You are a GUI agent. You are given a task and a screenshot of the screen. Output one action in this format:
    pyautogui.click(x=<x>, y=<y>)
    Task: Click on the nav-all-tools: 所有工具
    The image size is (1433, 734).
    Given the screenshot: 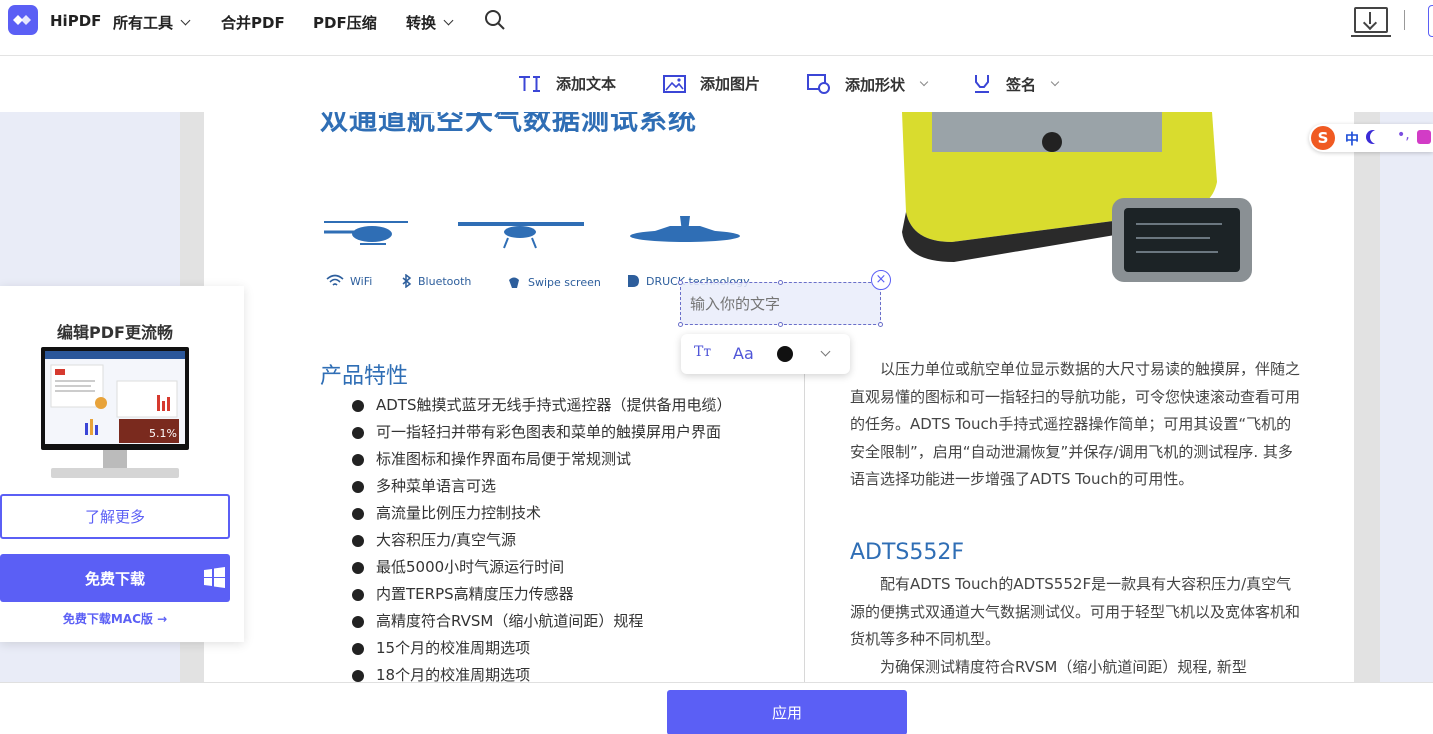 What is the action you would take?
    pyautogui.click(x=152, y=22)
    